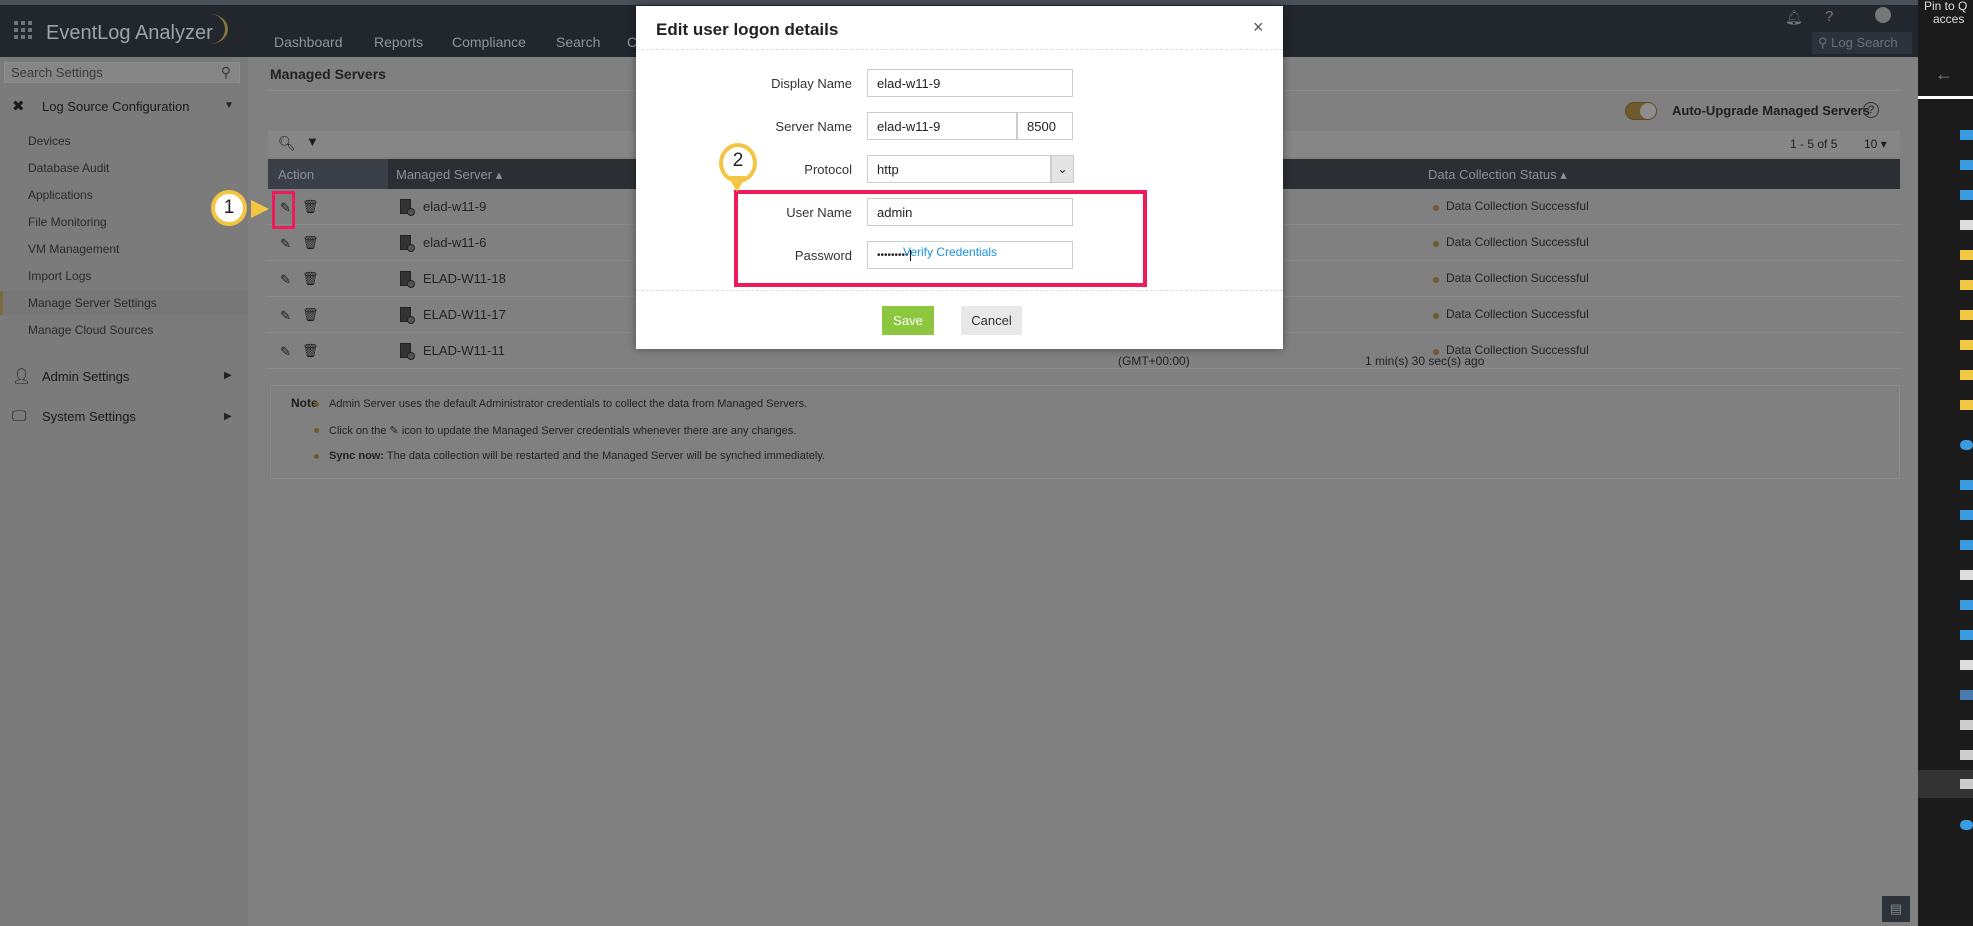 The width and height of the screenshot is (1973, 926). Describe the element at coordinates (122, 72) in the screenshot. I see `search-settings-input: Search Settings ⚲` at that location.